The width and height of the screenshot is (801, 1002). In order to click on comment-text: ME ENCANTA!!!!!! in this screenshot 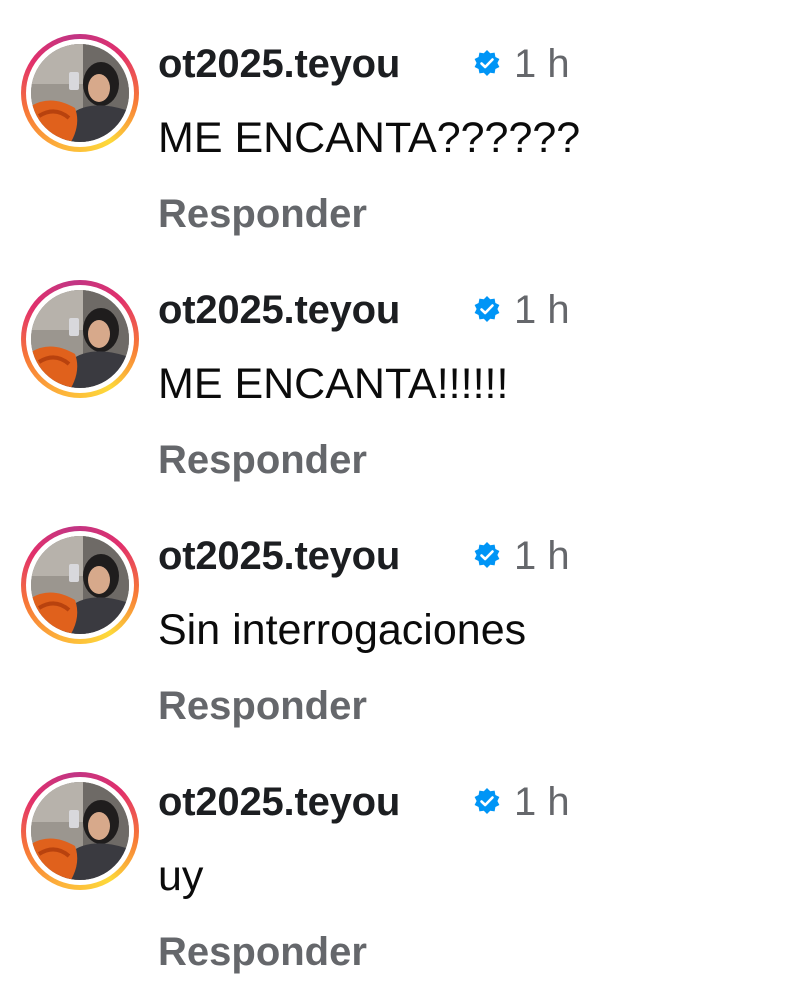, I will do `click(333, 384)`.